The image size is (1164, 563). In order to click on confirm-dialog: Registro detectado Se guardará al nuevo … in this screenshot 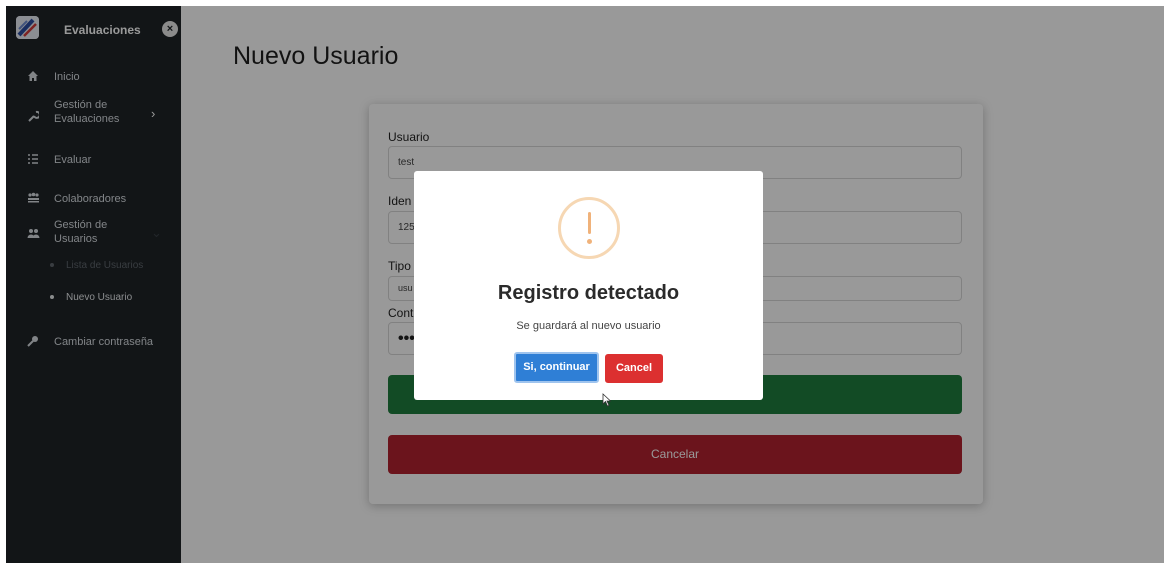, I will do `click(588, 285)`.